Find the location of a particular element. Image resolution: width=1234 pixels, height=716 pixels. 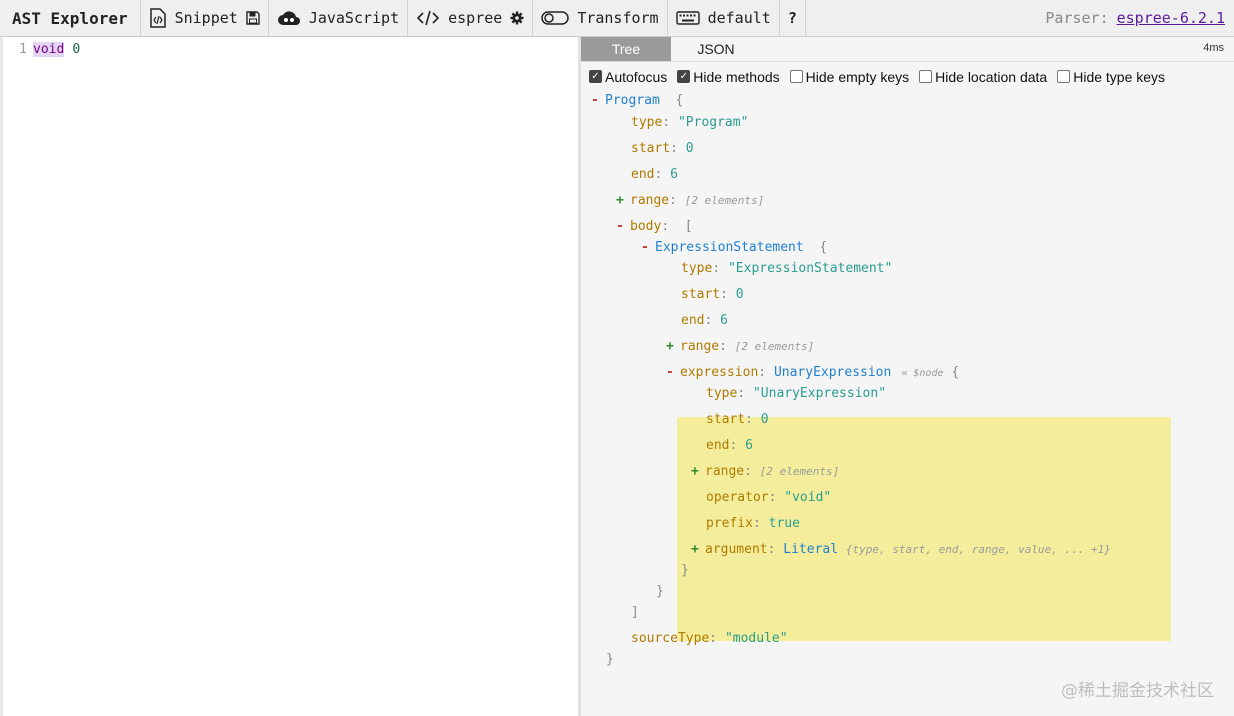

node-type: UnaryExpression is located at coordinates (832, 372).